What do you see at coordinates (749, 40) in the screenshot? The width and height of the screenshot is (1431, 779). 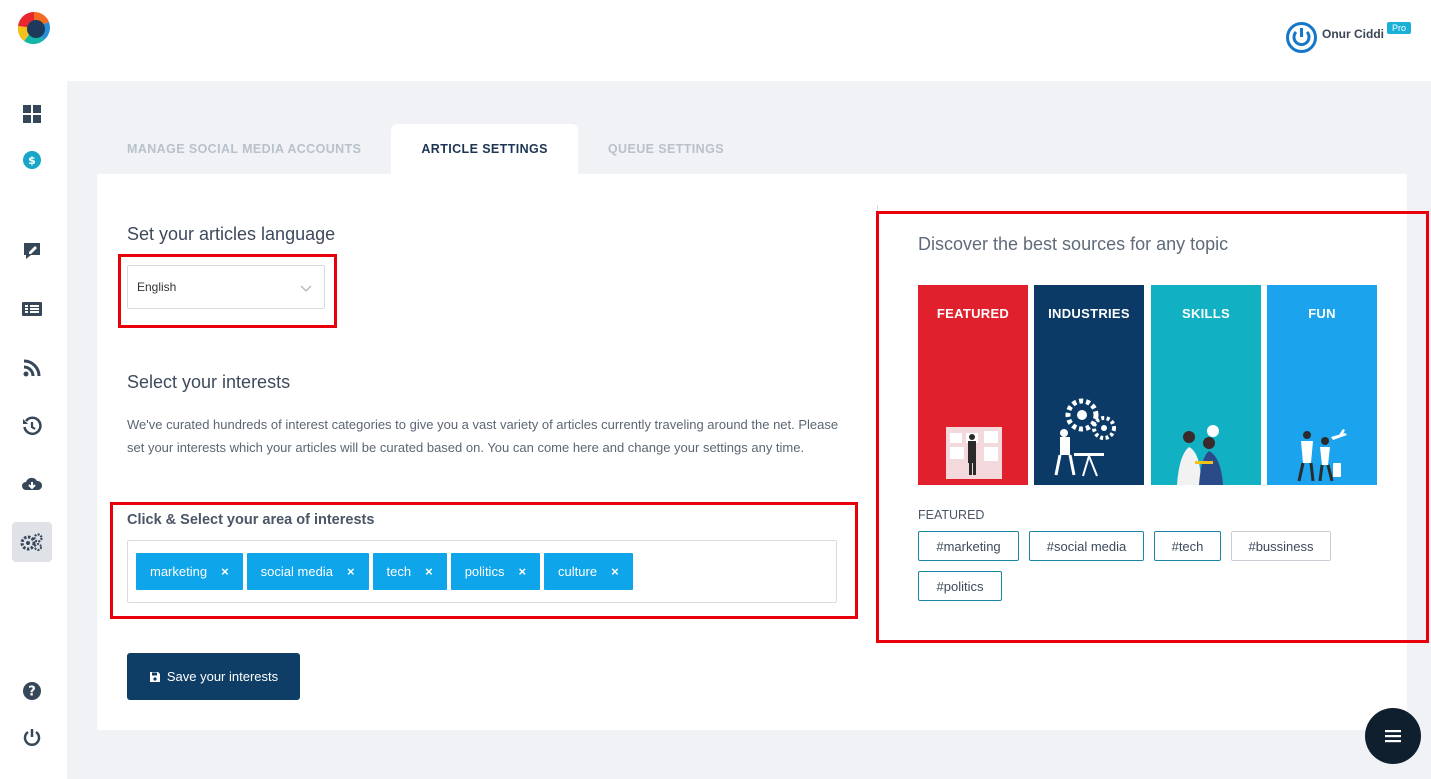 I see `top-bar: Onur Ciddi Pro` at bounding box center [749, 40].